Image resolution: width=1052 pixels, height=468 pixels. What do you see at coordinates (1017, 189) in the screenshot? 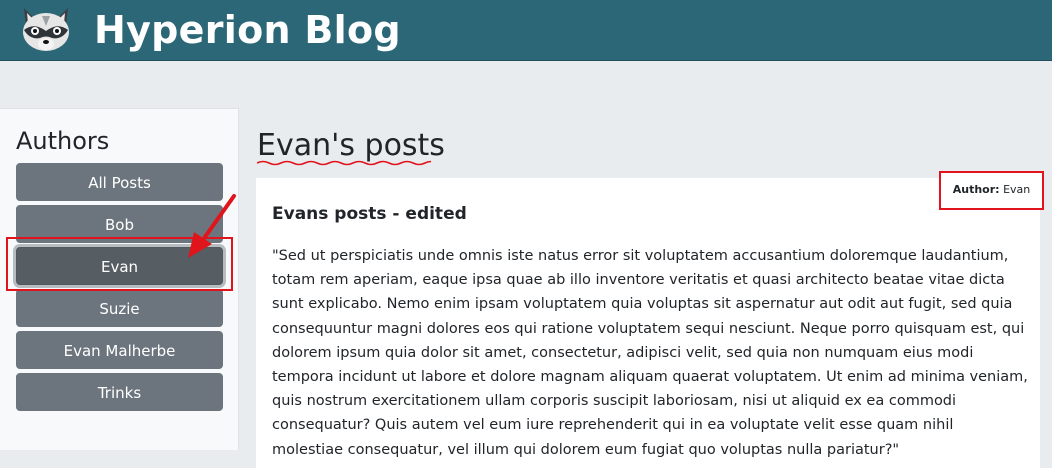
I see `post-author-name: Evan` at bounding box center [1017, 189].